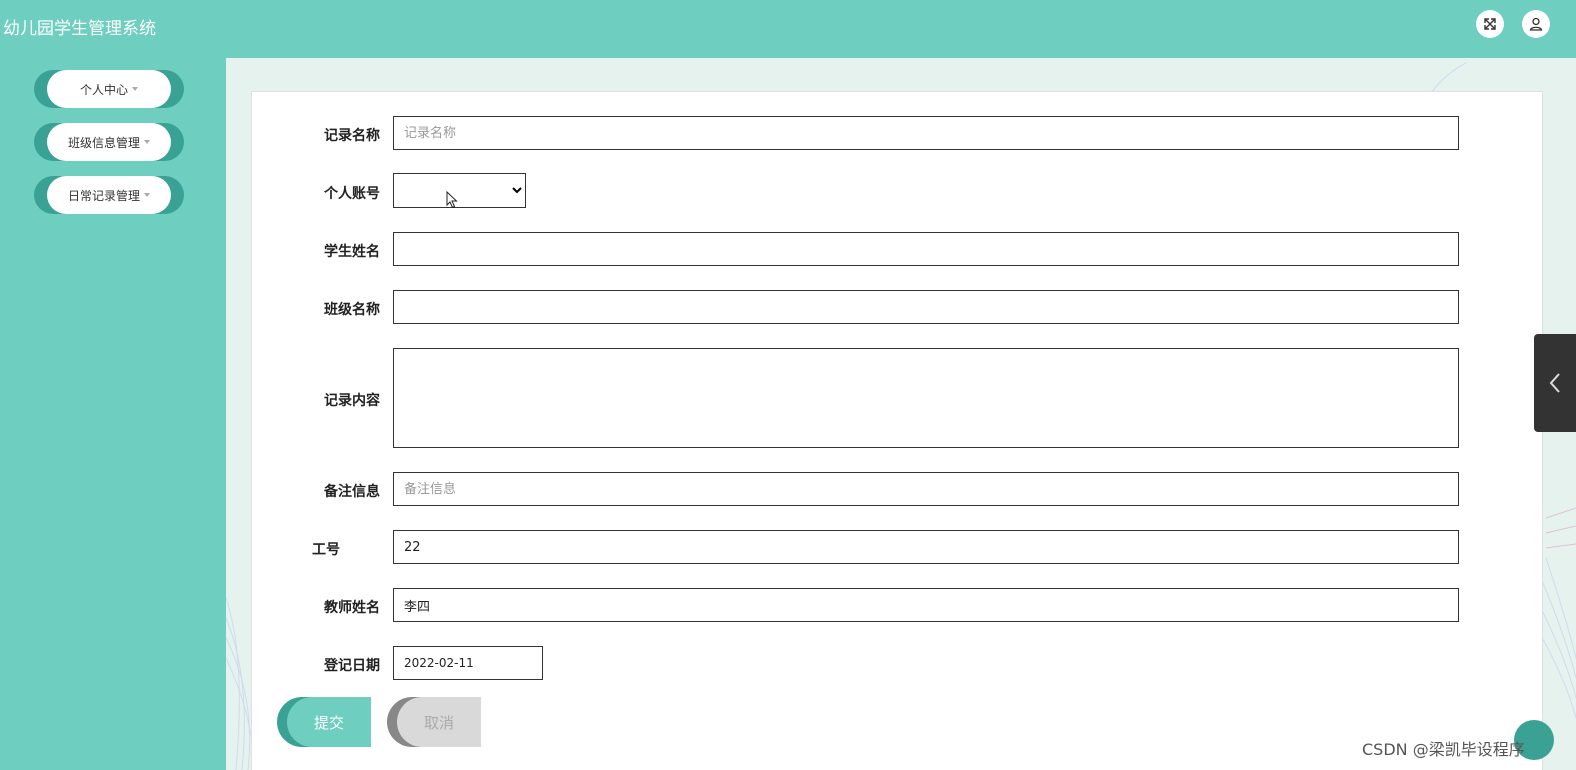 The width and height of the screenshot is (1576, 770). I want to click on sidebar-item-pill: 日常记录管理, so click(109, 195).